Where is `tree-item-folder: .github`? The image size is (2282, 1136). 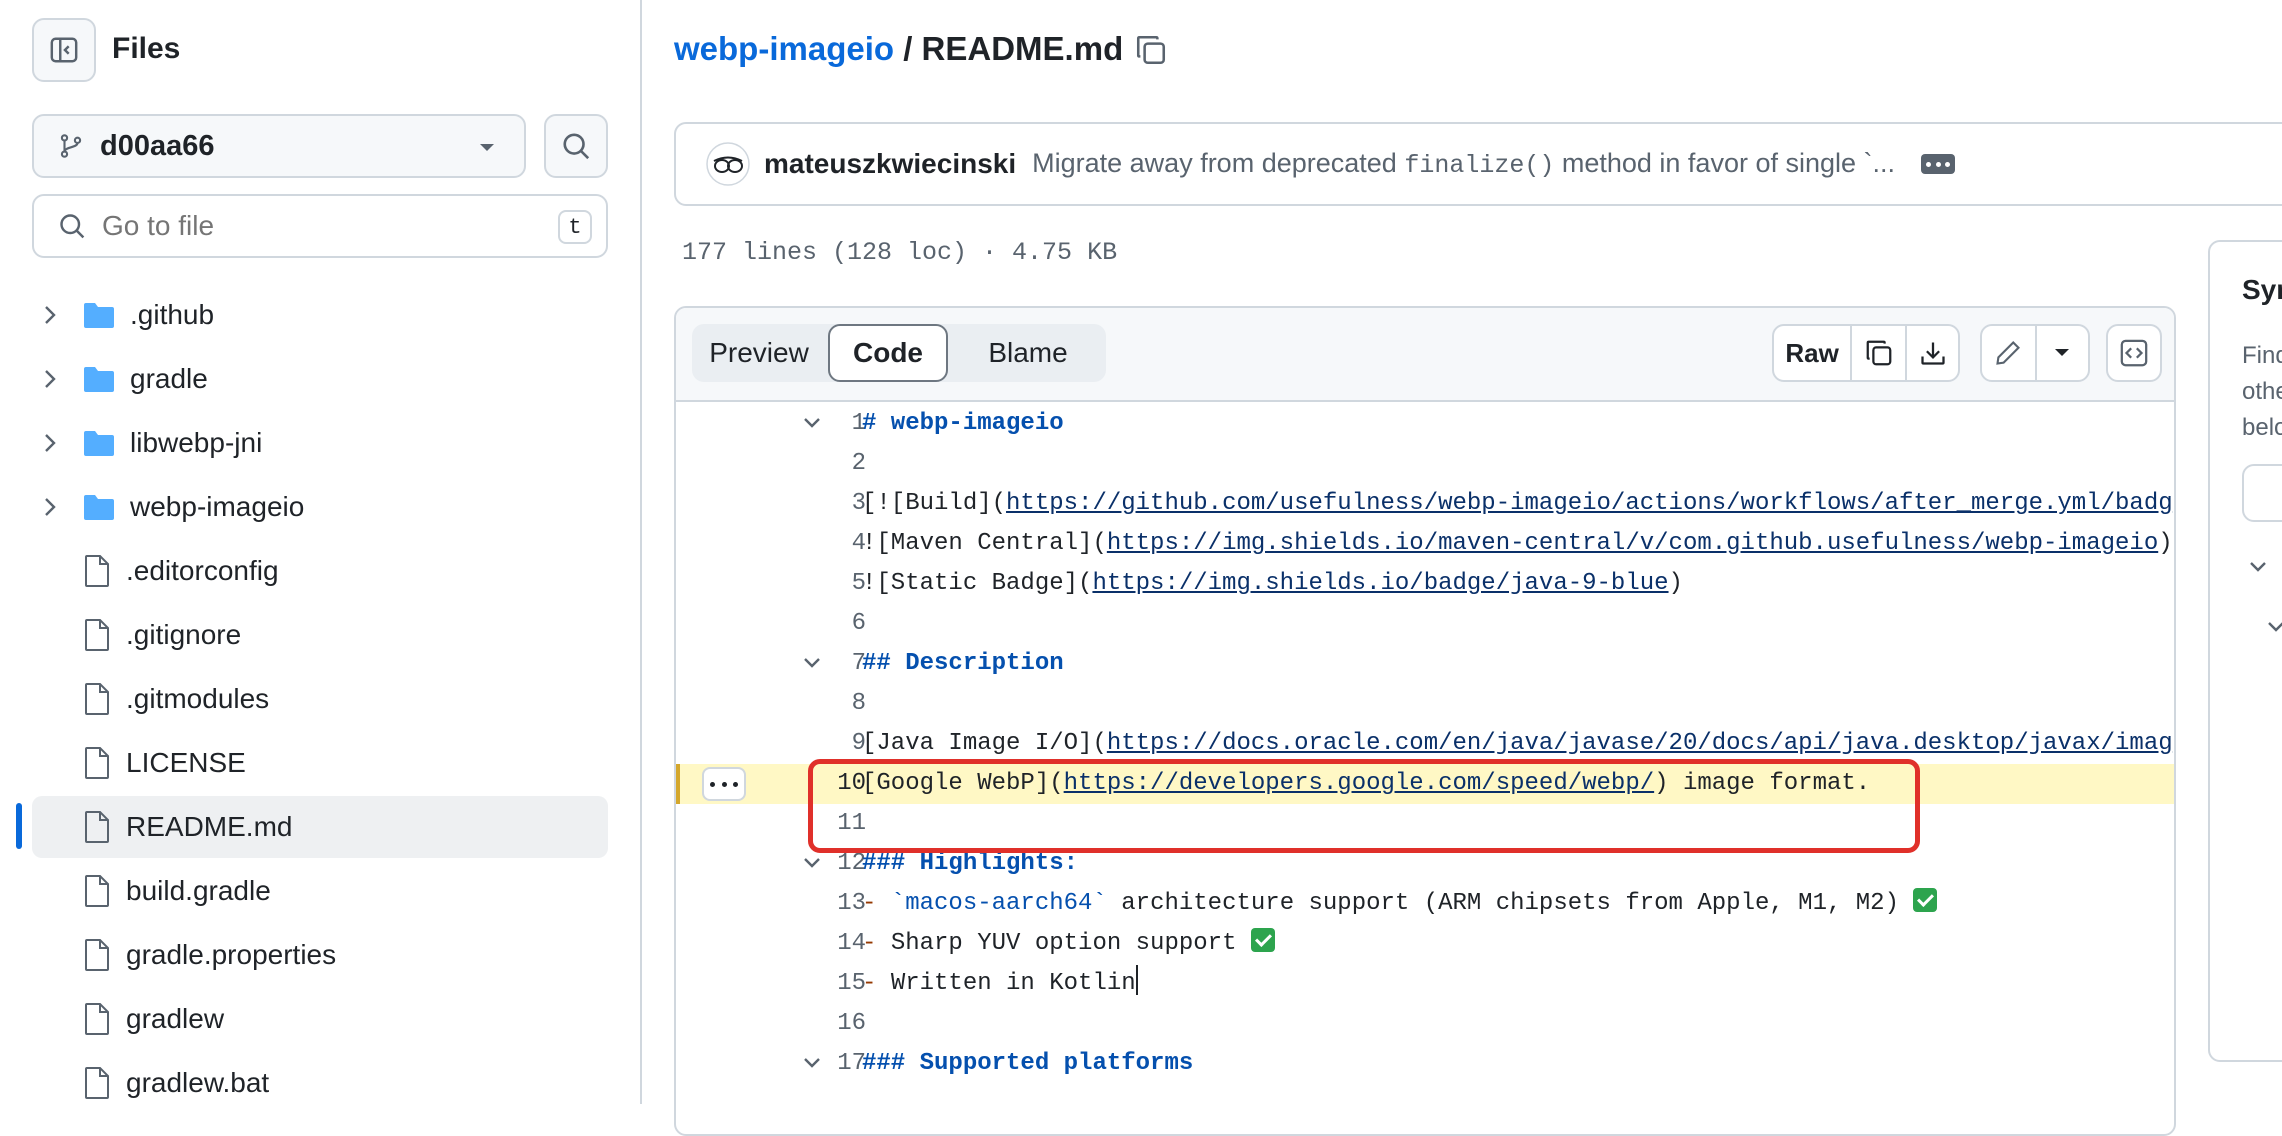 tree-item-folder: .github is located at coordinates (320, 315).